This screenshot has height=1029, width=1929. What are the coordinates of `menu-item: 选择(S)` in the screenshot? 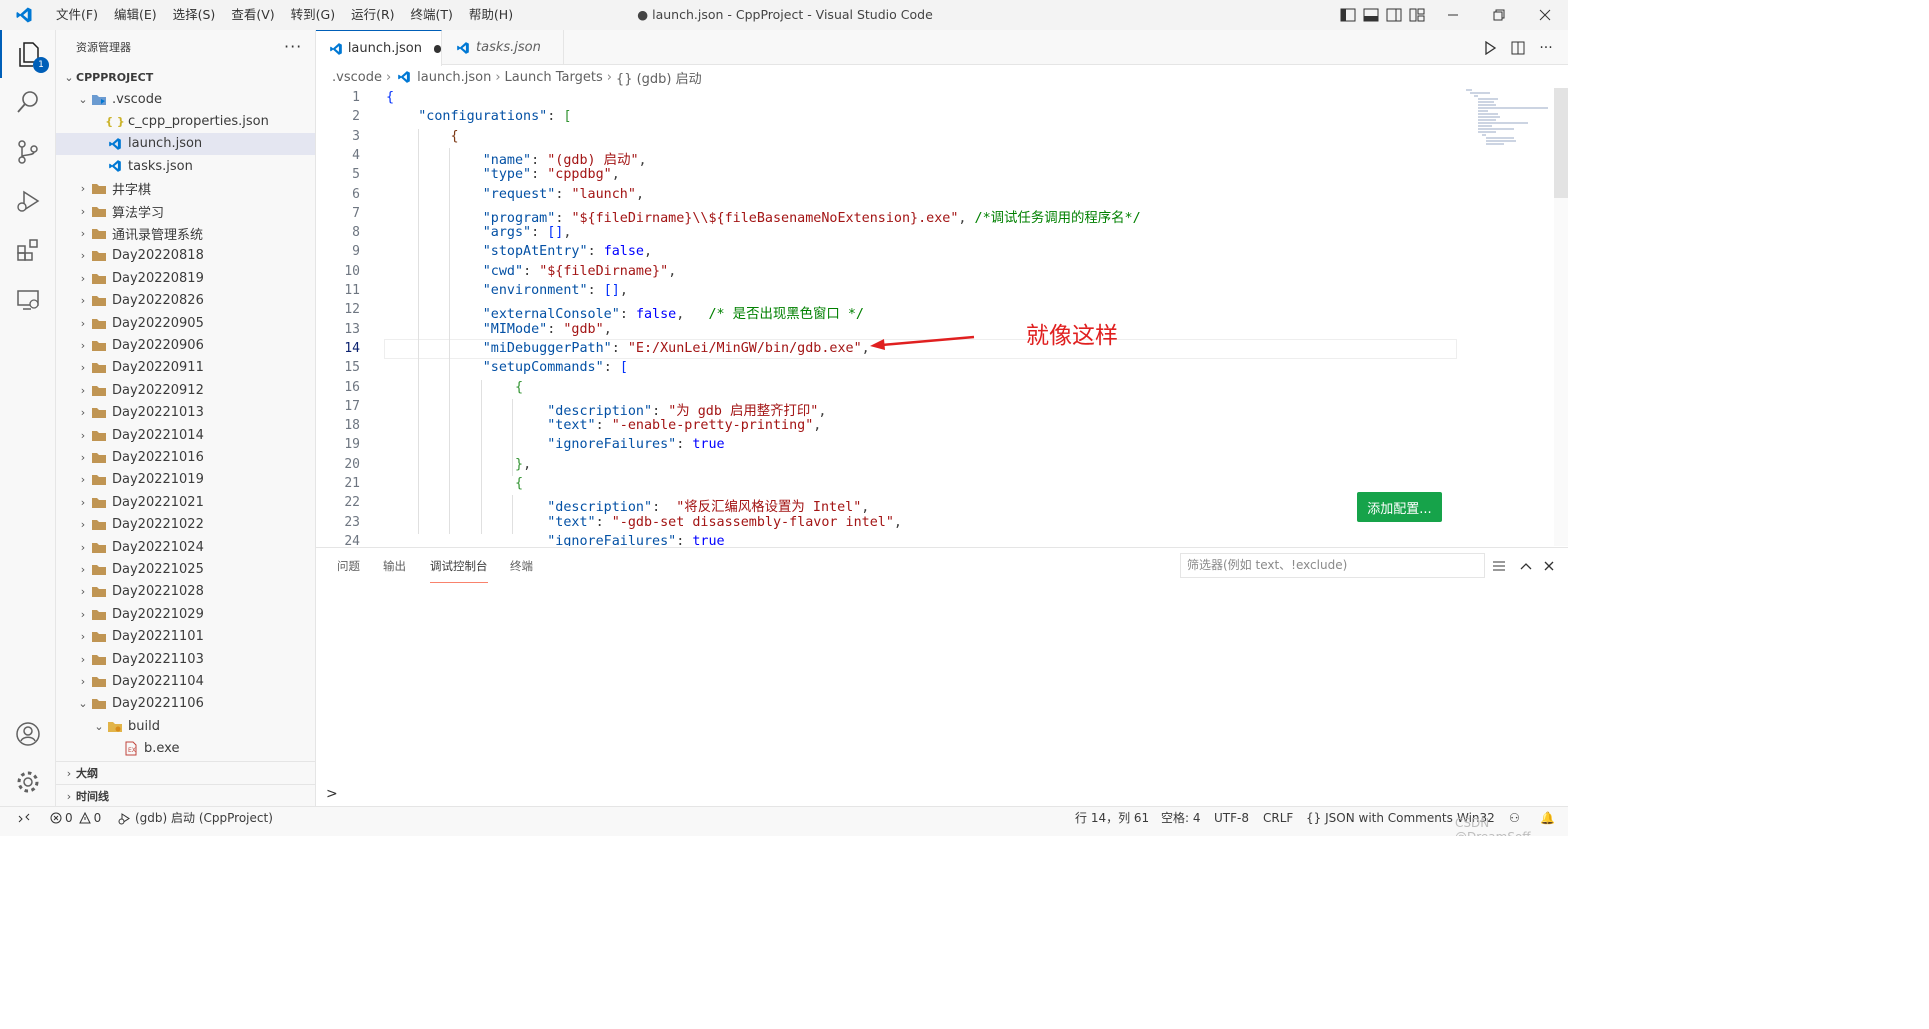 It's located at (194, 15).